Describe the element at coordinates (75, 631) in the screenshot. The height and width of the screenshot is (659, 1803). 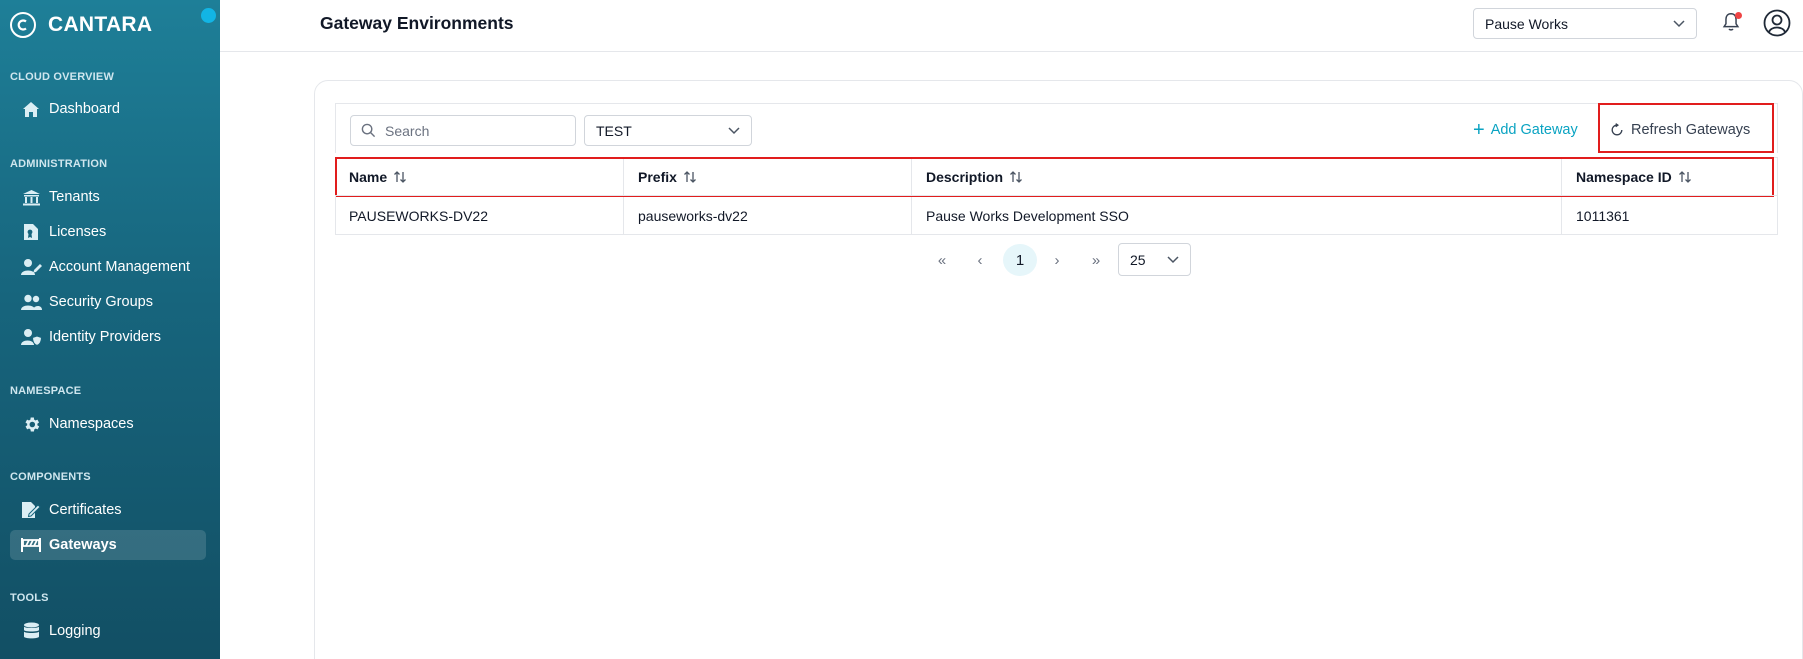
I see `sidebar-item-label: Logging` at that location.